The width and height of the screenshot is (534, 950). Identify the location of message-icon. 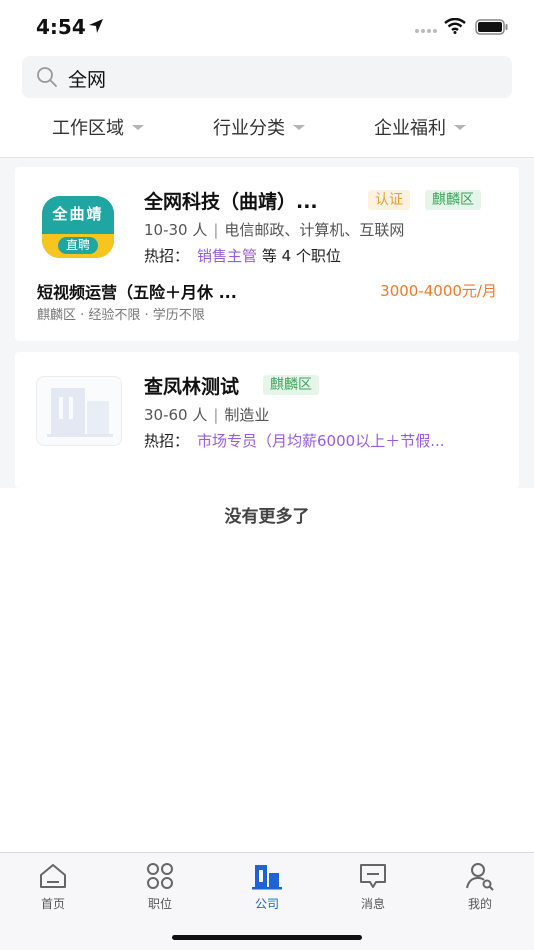
(373, 876).